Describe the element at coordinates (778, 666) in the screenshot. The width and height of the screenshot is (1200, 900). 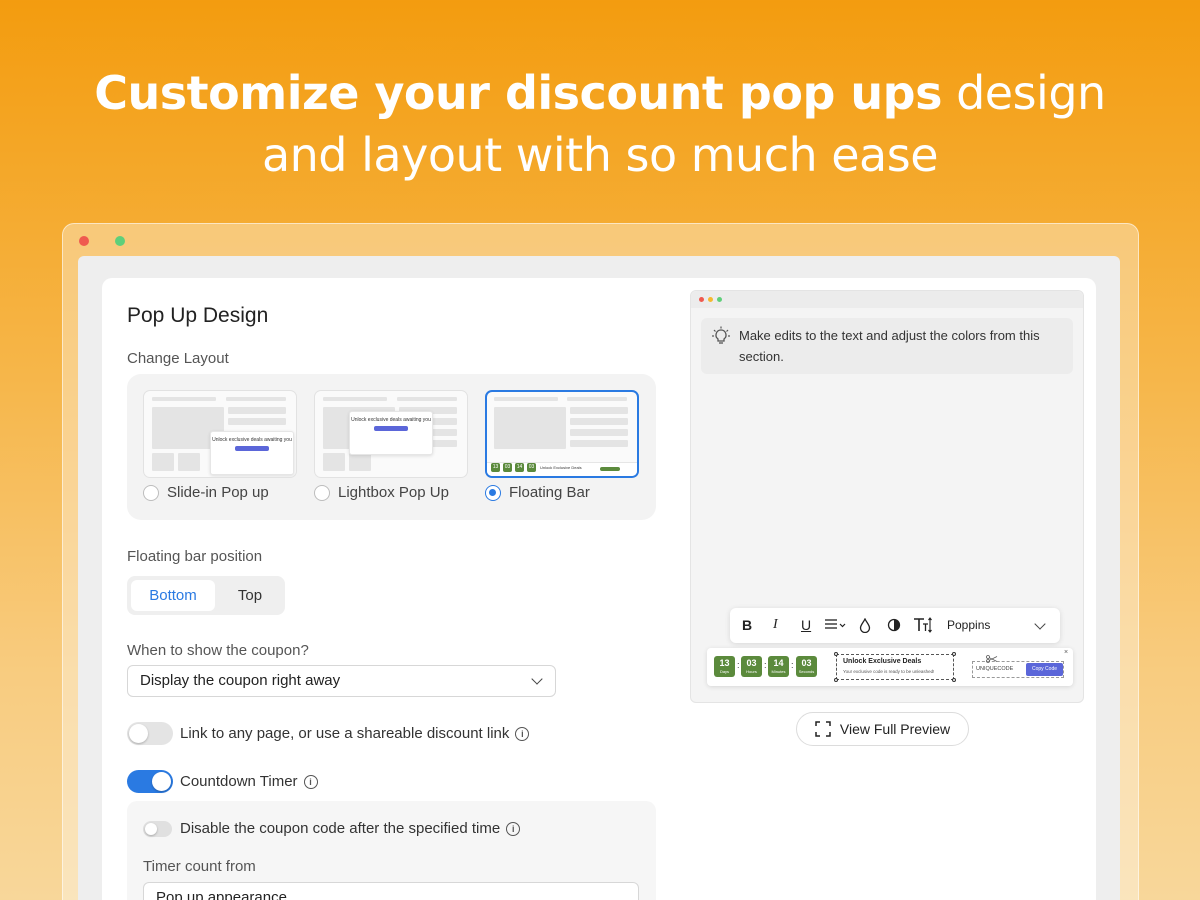
I see `countdown-minutes: 14 Minutes` at that location.